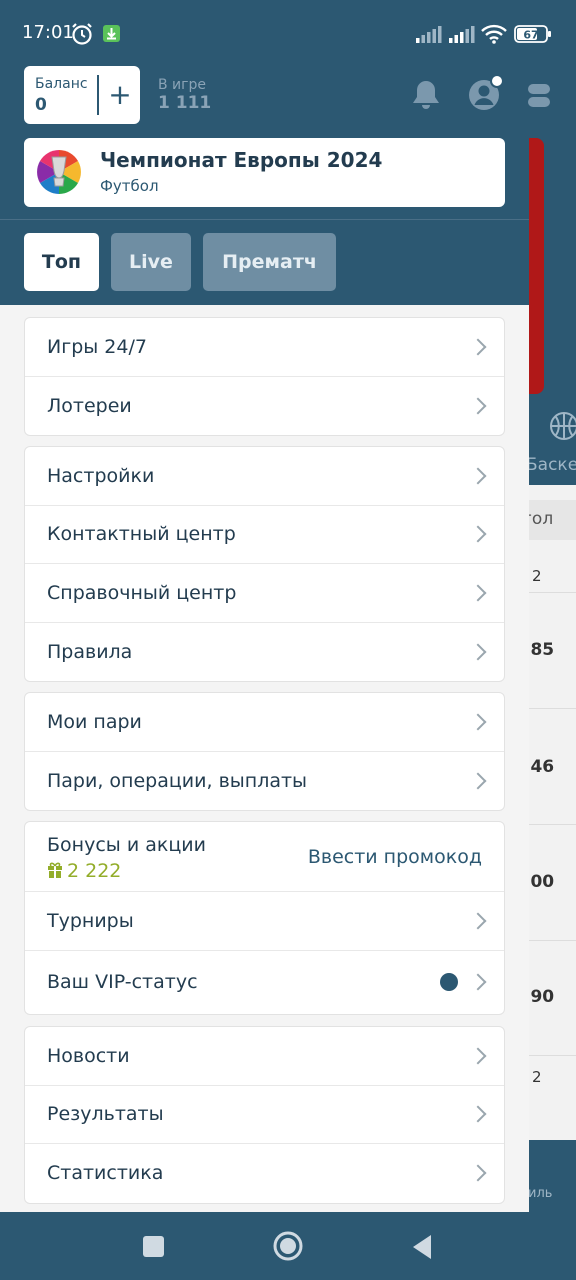  What do you see at coordinates (129, 186) in the screenshot?
I see `championship-subtitle: Футбол` at bounding box center [129, 186].